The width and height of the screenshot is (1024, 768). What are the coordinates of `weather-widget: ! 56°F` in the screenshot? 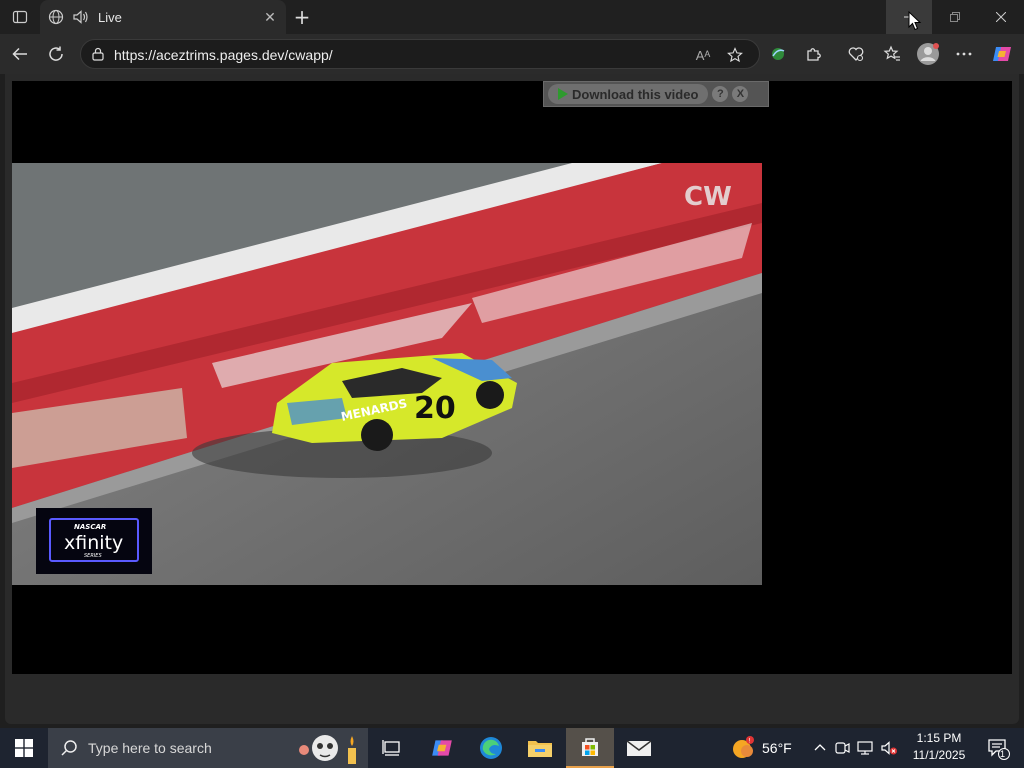 It's located at (761, 748).